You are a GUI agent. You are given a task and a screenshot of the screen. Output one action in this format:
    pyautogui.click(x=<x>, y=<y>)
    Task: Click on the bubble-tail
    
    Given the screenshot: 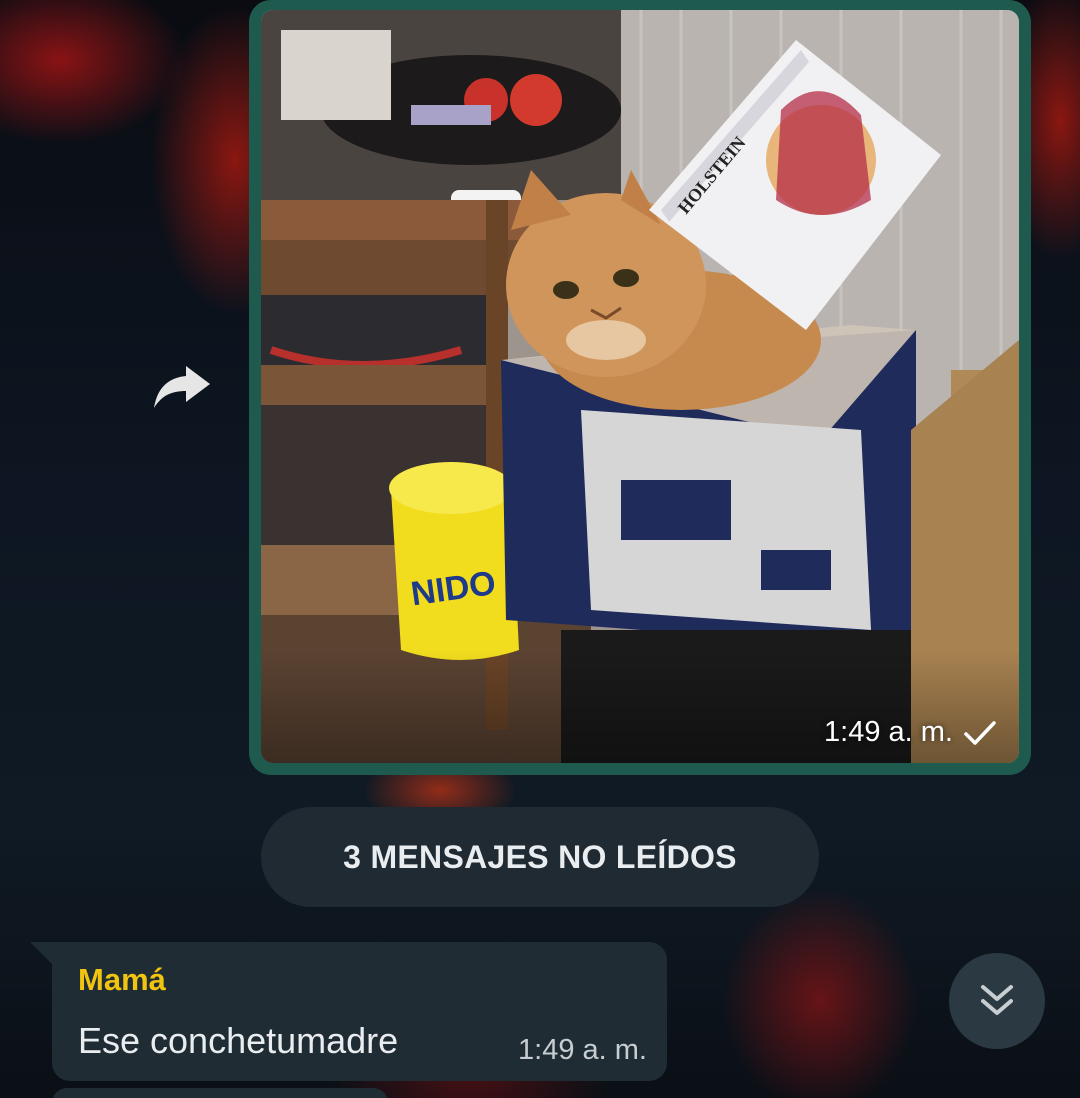 What is the action you would take?
    pyautogui.click(x=42, y=954)
    